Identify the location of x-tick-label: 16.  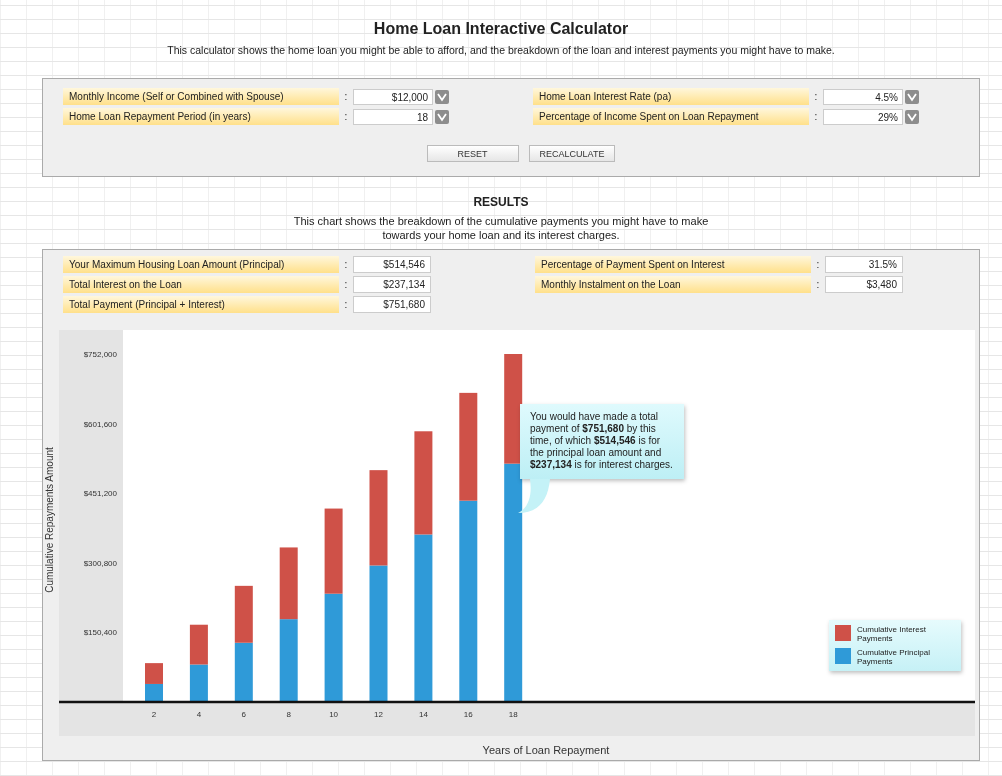
(468, 714).